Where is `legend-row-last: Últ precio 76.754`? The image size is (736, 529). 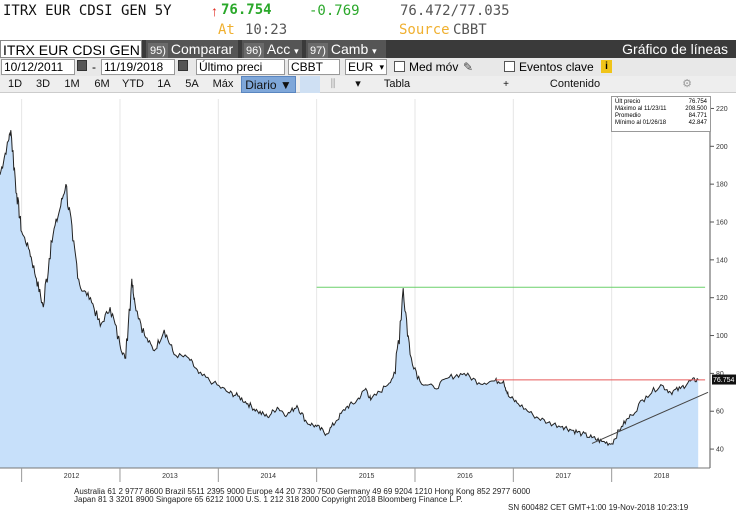 legend-row-last: Últ precio 76.754 is located at coordinates (661, 102).